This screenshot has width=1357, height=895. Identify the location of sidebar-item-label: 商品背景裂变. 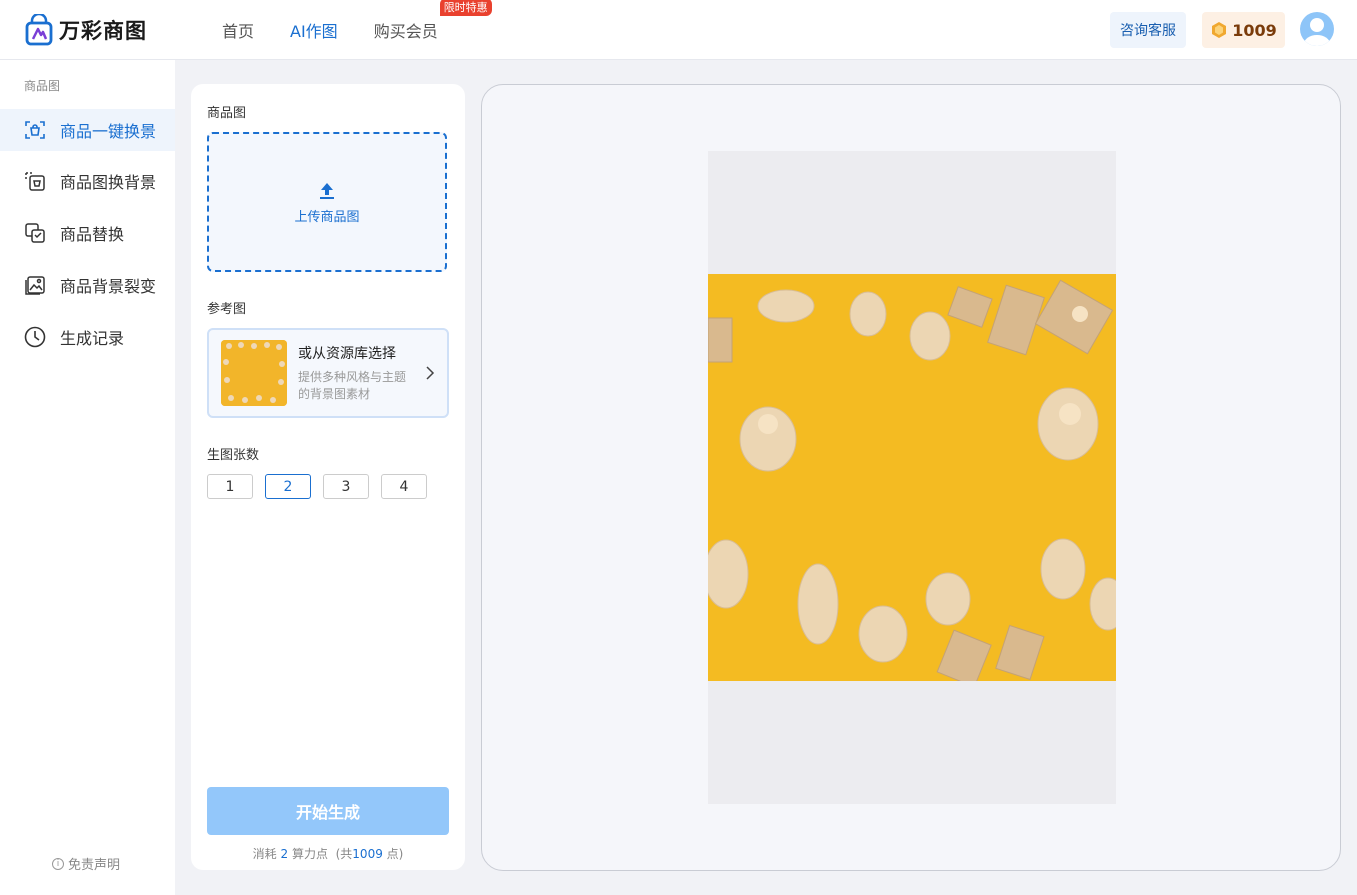
(108, 286).